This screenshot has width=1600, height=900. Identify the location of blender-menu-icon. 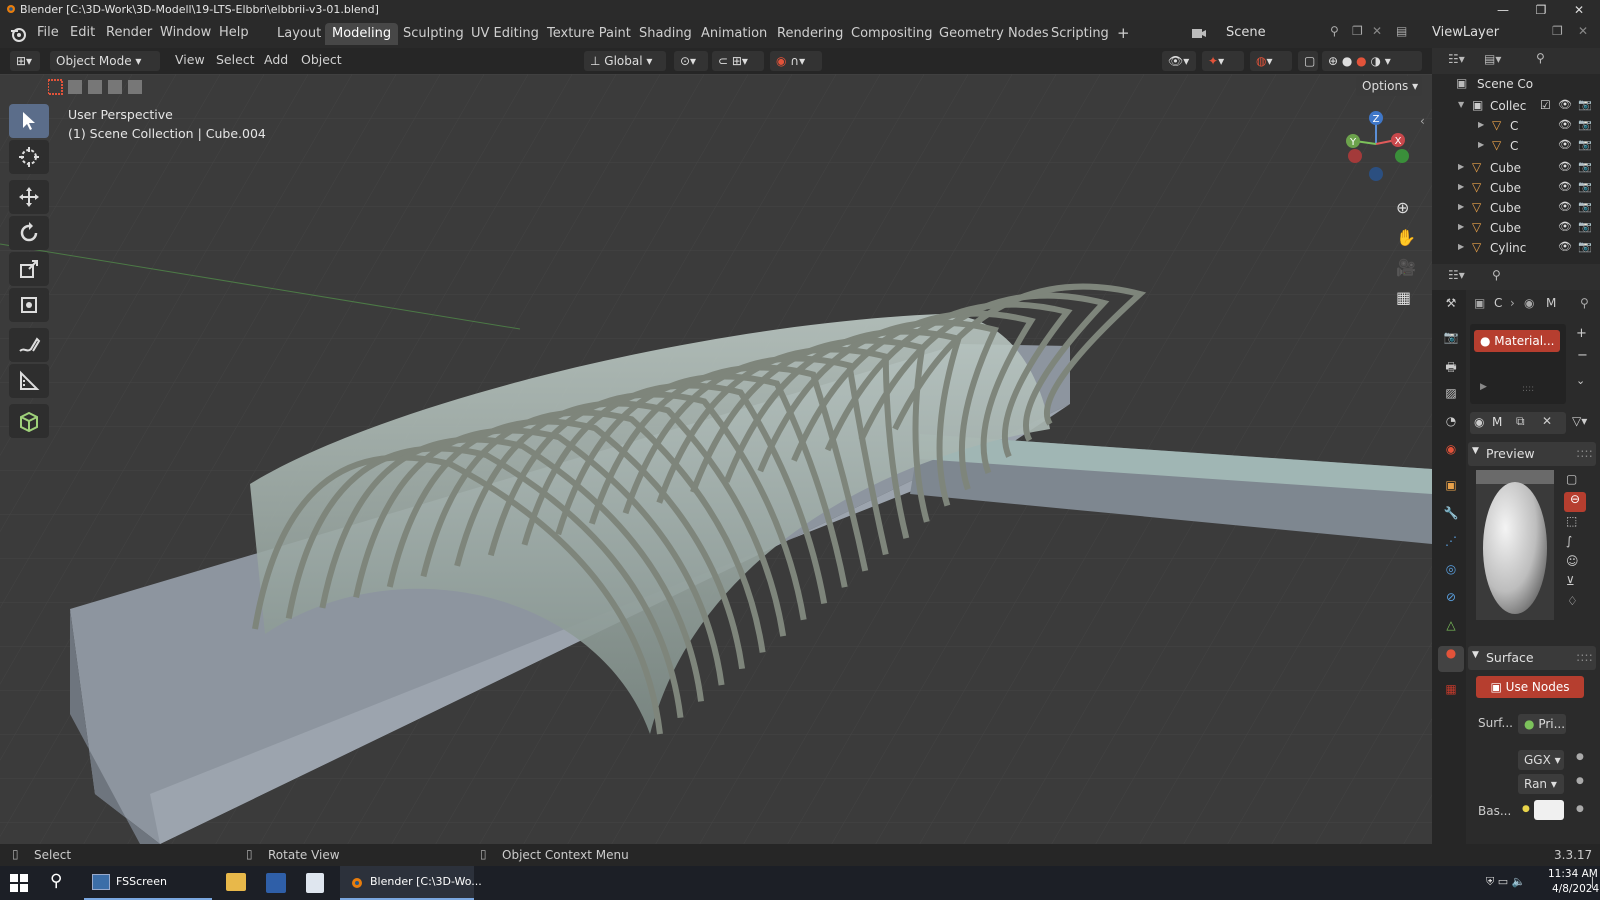
(18, 34).